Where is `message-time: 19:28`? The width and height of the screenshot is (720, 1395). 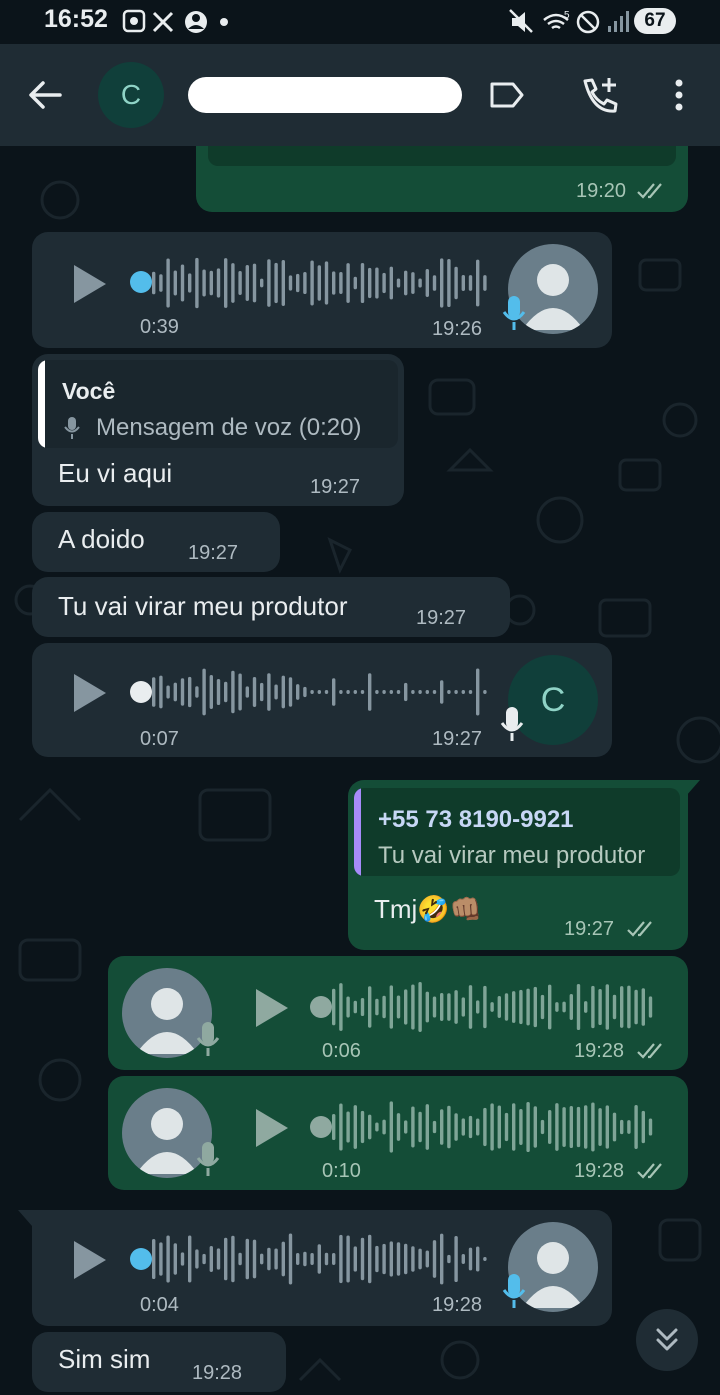
message-time: 19:28 is located at coordinates (217, 1373).